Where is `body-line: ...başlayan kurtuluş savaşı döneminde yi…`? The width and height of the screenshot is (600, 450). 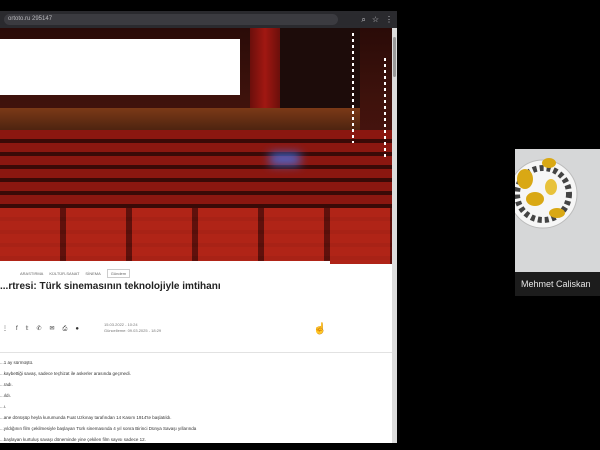 body-line: ...başlayan kurtuluş savaşı döneminde yi… is located at coordinates (73, 439).